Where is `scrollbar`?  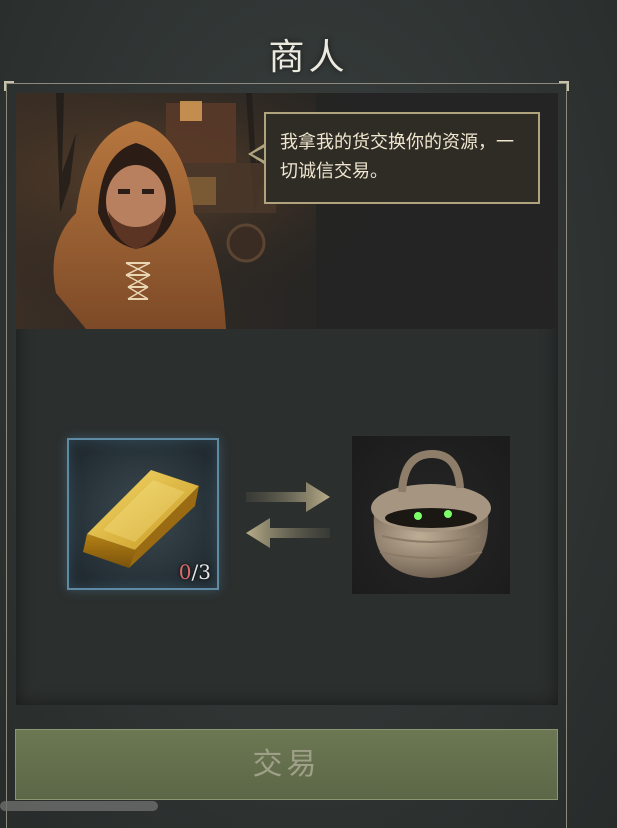
scrollbar is located at coordinates (79, 806).